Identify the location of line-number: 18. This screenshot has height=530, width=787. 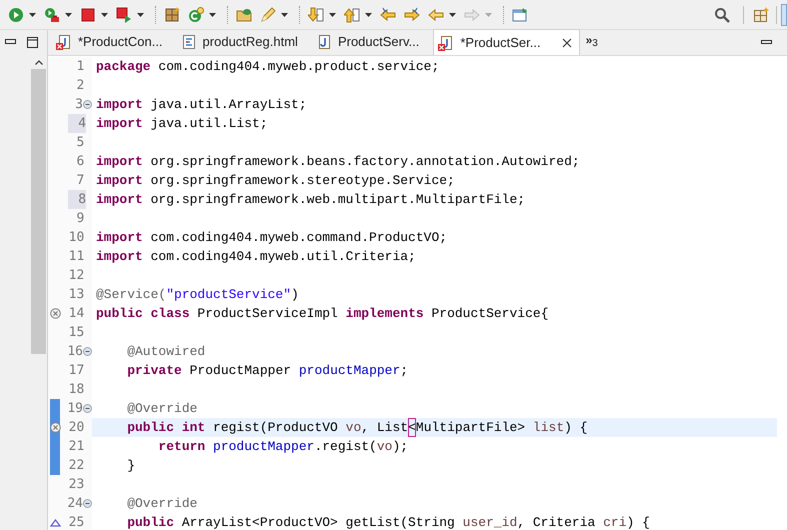
(76, 389).